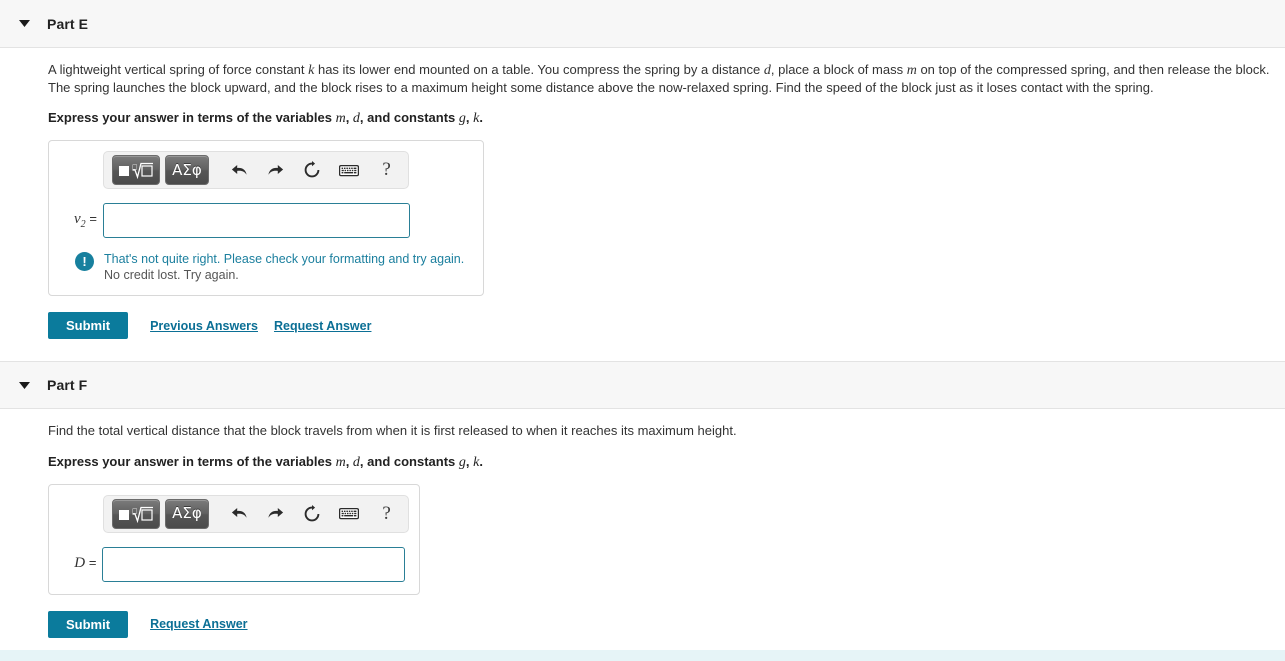 The height and width of the screenshot is (661, 1285). Describe the element at coordinates (234, 539) in the screenshot. I see `answer-panel-f: □ ΑΣφ ? D =` at that location.